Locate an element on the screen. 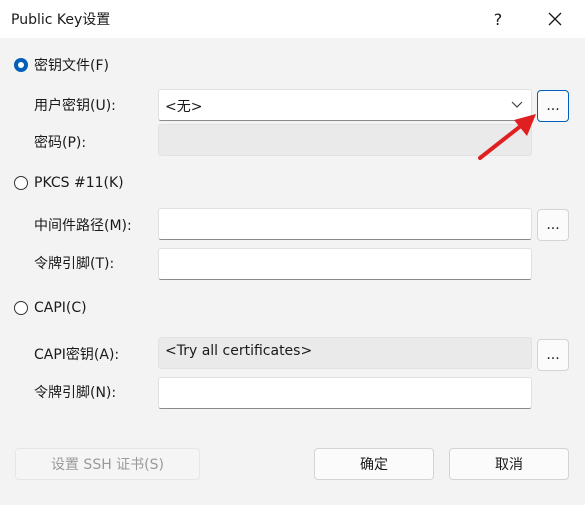  annotation-arrow-icon is located at coordinates (507, 137).